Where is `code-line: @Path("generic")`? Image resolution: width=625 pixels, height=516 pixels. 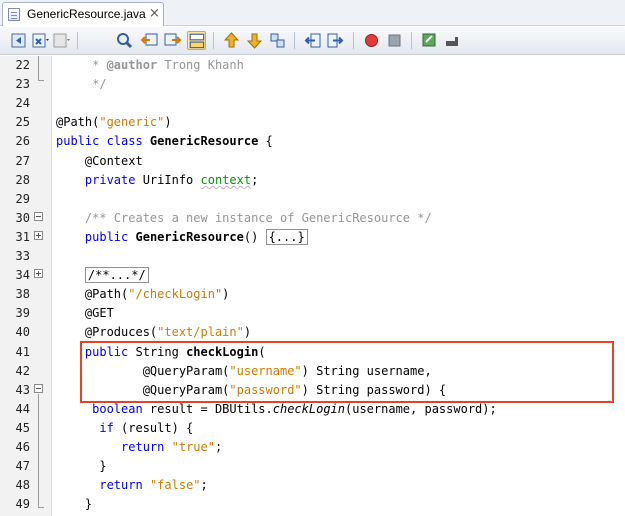 code-line: @Path("generic") is located at coordinates (114, 122).